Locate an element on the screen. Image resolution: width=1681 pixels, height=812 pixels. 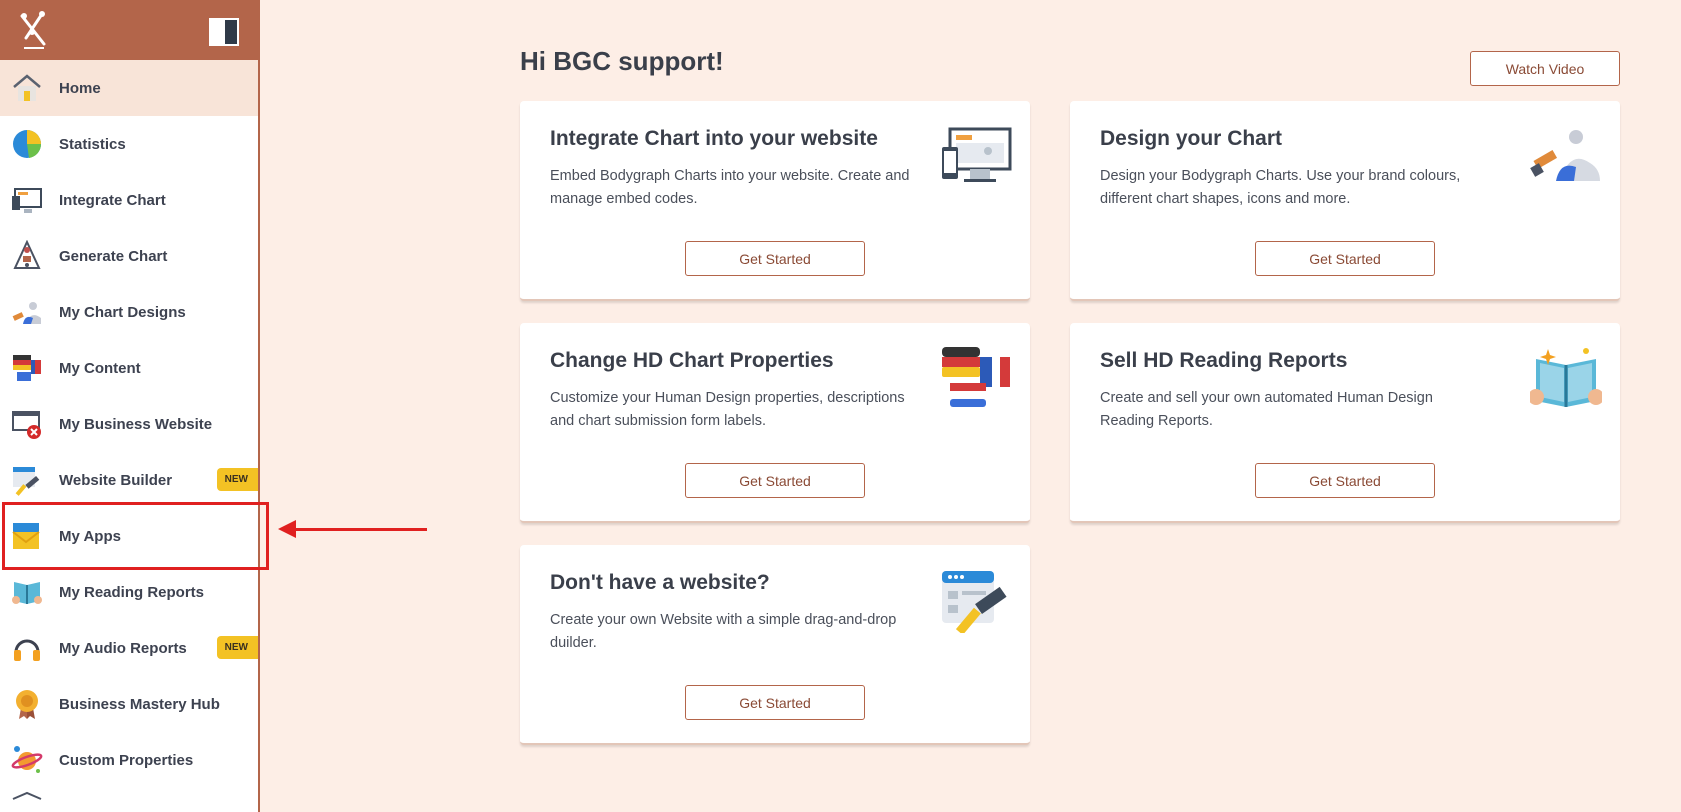
building-icon is located at coordinates (27, 799).